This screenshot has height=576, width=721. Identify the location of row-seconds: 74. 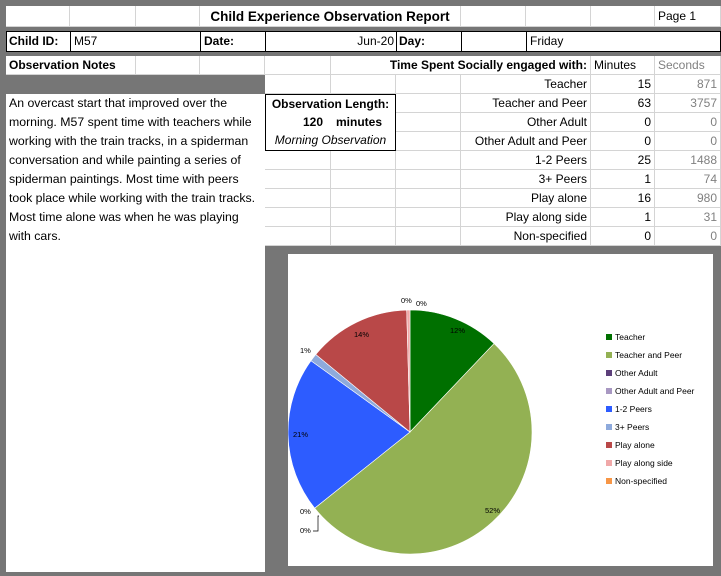
(688, 179).